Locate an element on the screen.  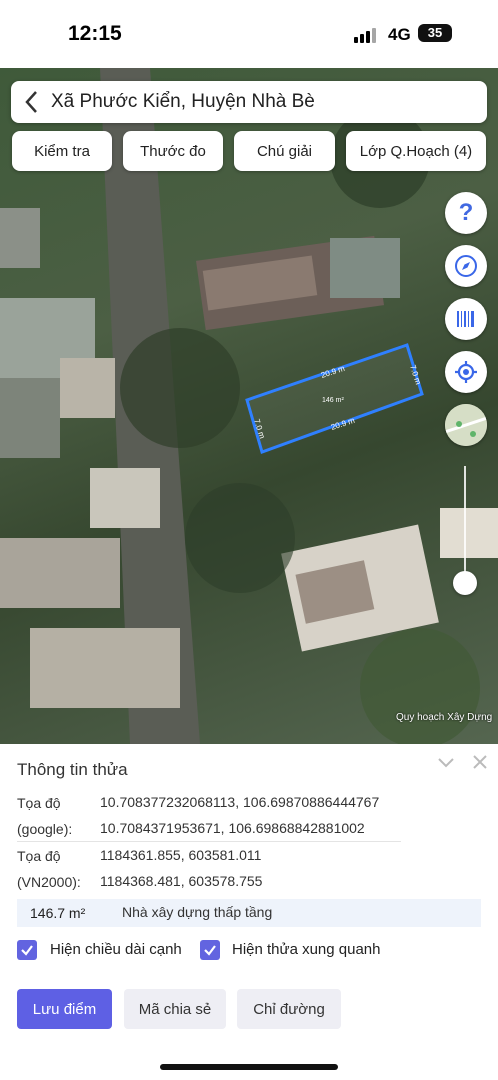
directions-button: Chỉ đường is located at coordinates (289, 1009).